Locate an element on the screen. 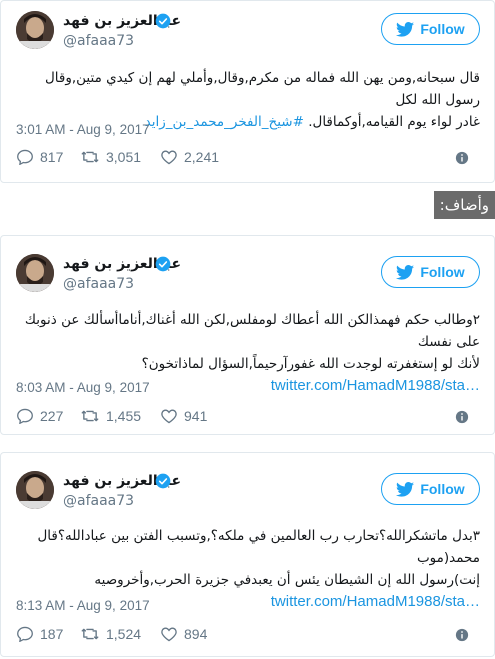 This screenshot has height=659, width=495. retweet-count: 1,524 is located at coordinates (124, 634).